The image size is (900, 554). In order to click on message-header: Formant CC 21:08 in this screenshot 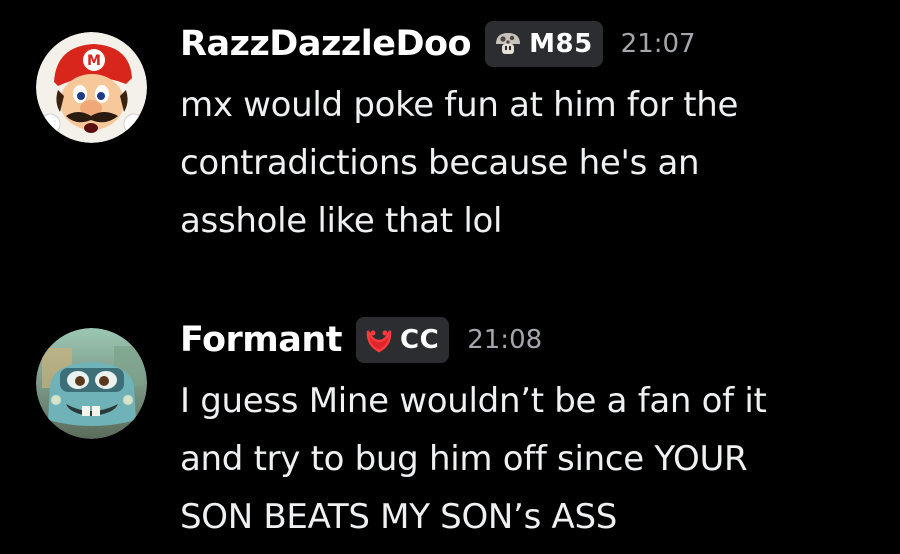, I will do `click(530, 340)`.